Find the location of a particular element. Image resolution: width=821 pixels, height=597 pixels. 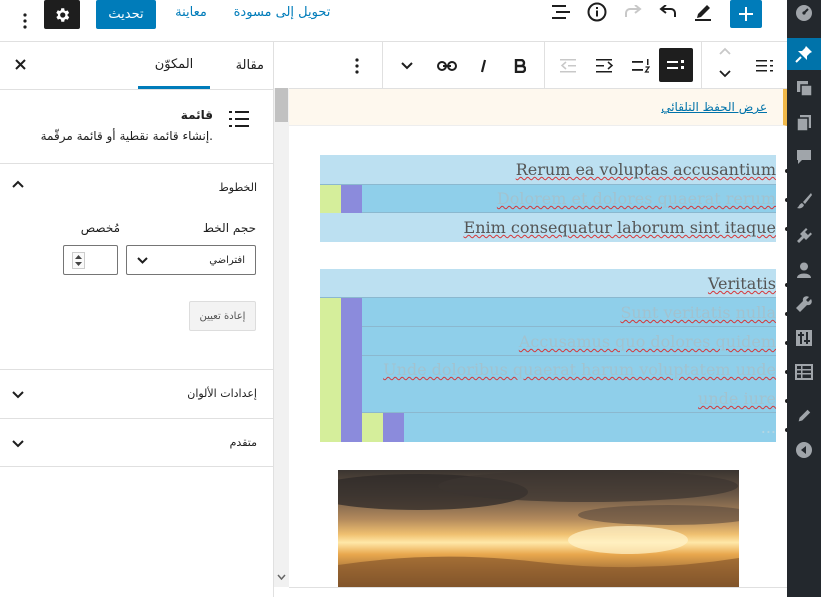

color-settings-panel: إعدادات الألوان is located at coordinates (136, 393).